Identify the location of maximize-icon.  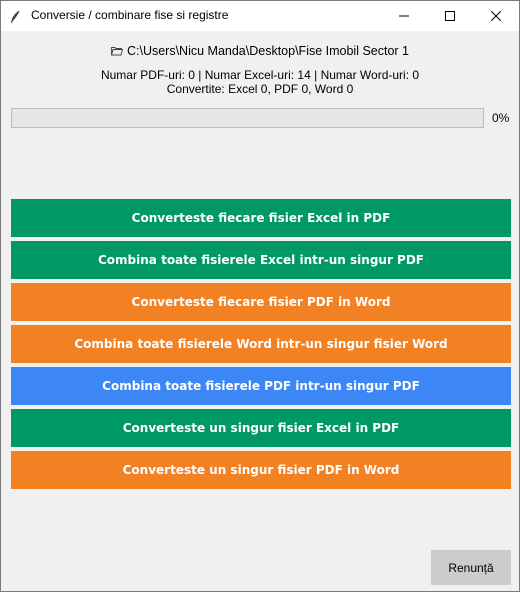
(450, 16).